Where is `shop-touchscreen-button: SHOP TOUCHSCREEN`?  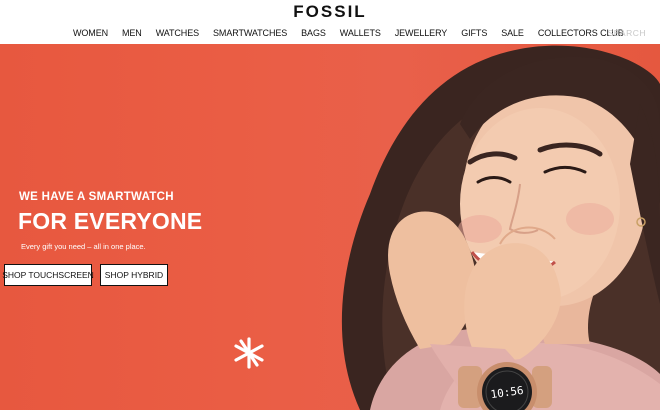 shop-touchscreen-button: SHOP TOUCHSCREEN is located at coordinates (48, 275).